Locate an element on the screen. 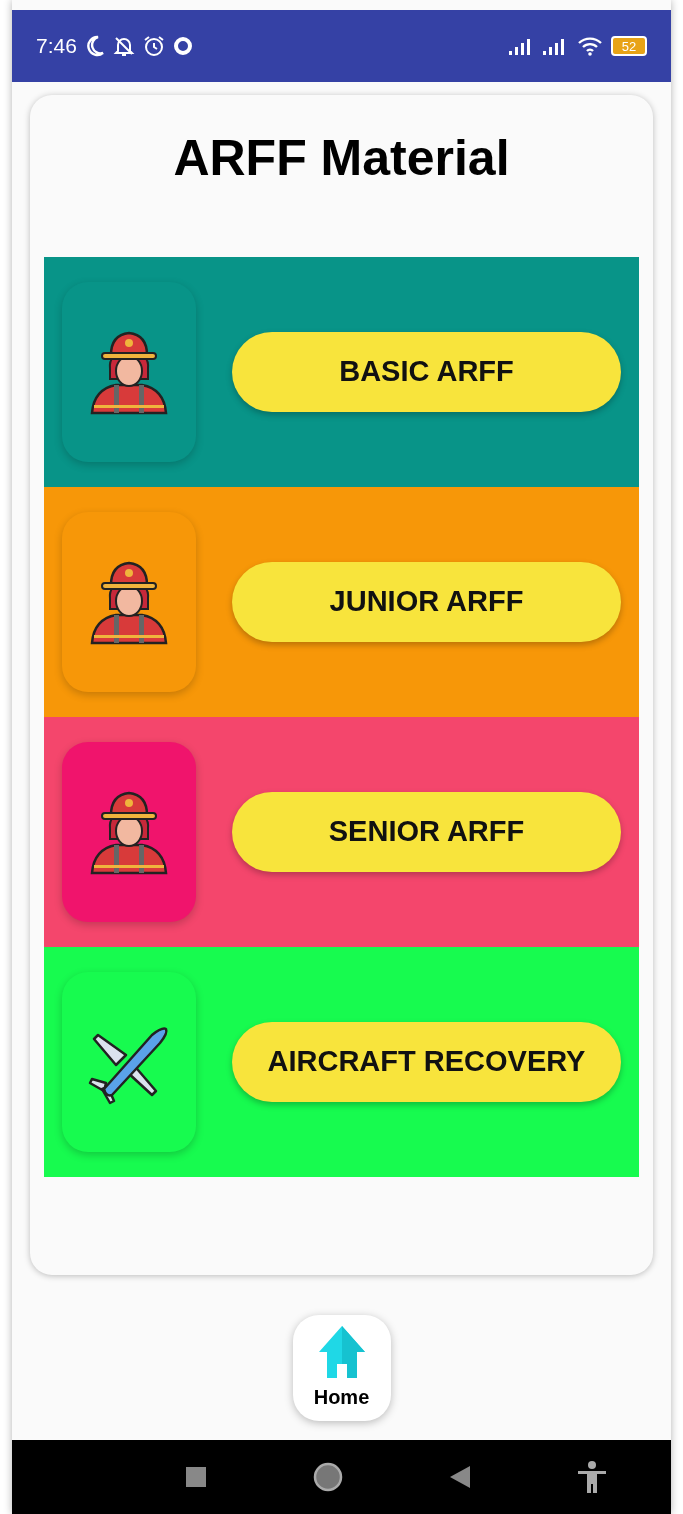  home-button is located at coordinates (327, 1477).